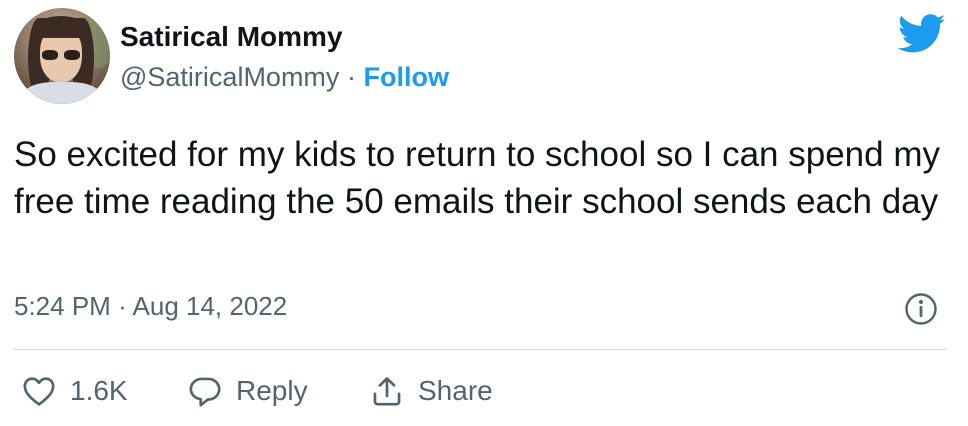 The image size is (968, 426). I want to click on heart-icon, so click(39, 391).